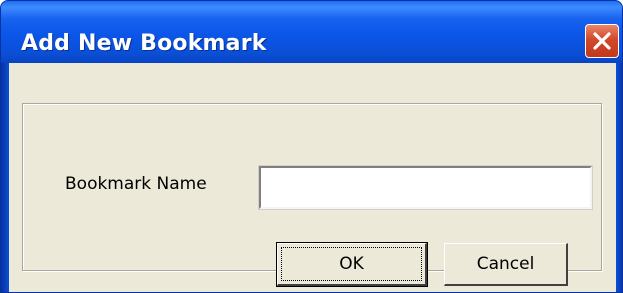  Describe the element at coordinates (144, 43) in the screenshot. I see `window-title: Add New Bookmark` at that location.